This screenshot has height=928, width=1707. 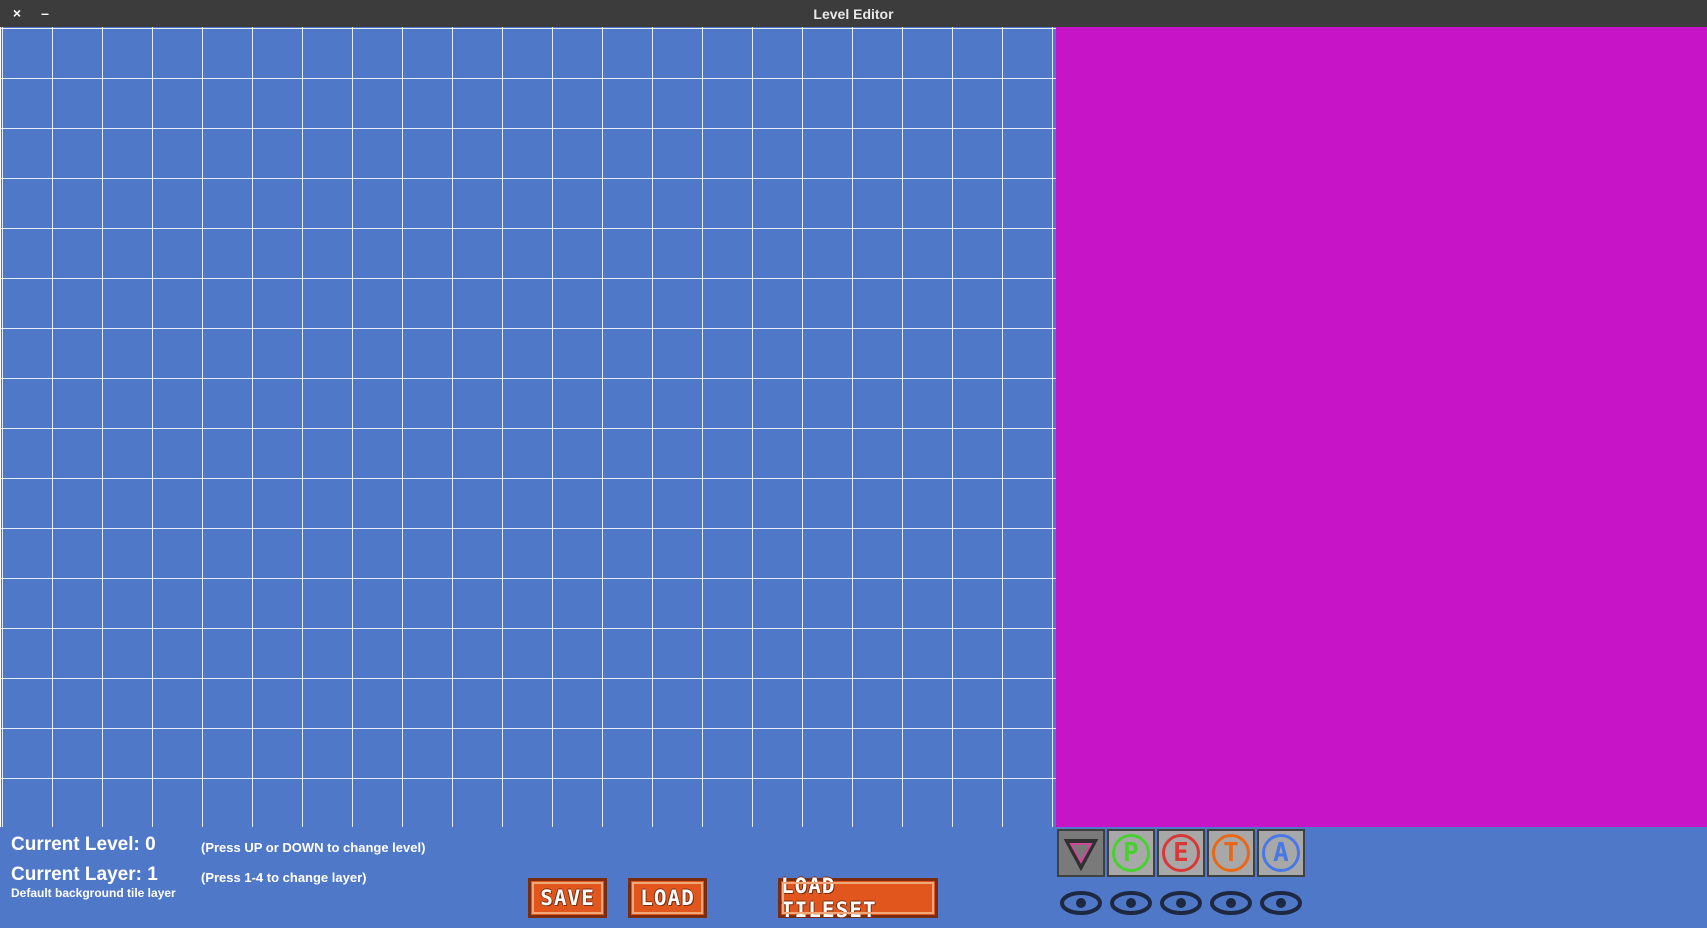 I want to click on layer-button-area: A, so click(x=1281, y=853).